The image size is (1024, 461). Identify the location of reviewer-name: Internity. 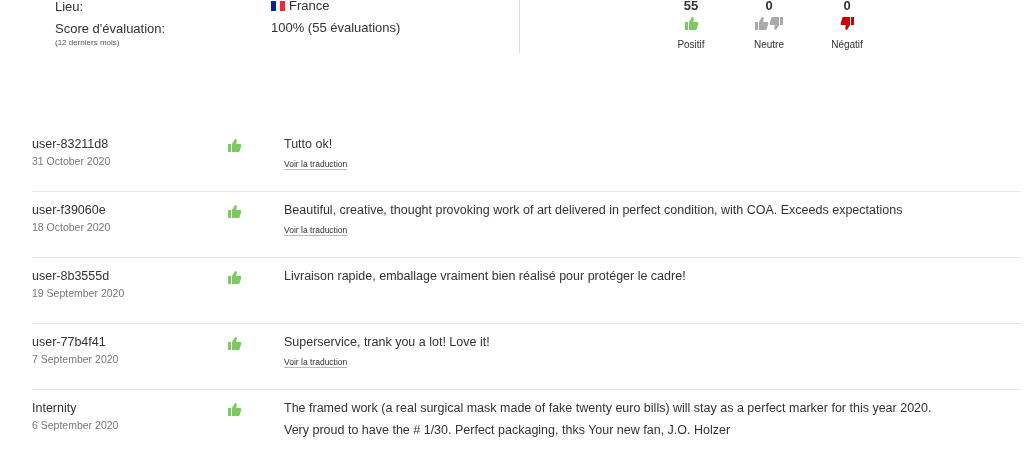
(55, 408).